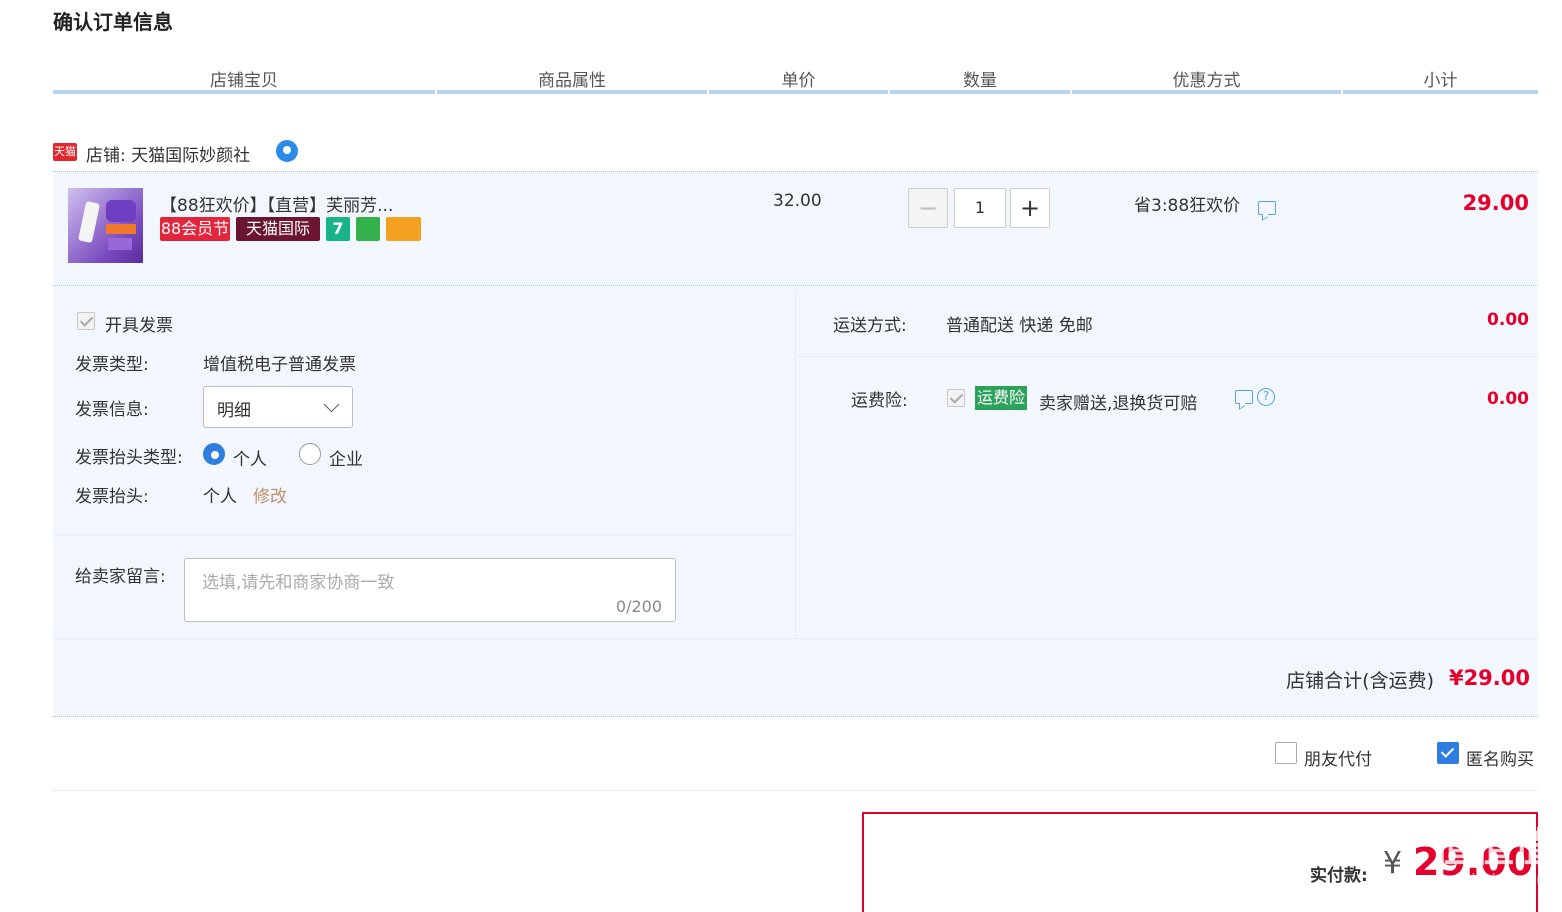 The width and height of the screenshot is (1562, 912). Describe the element at coordinates (278, 229) in the screenshot. I see `tmall-global-badge: 天猫国际` at that location.